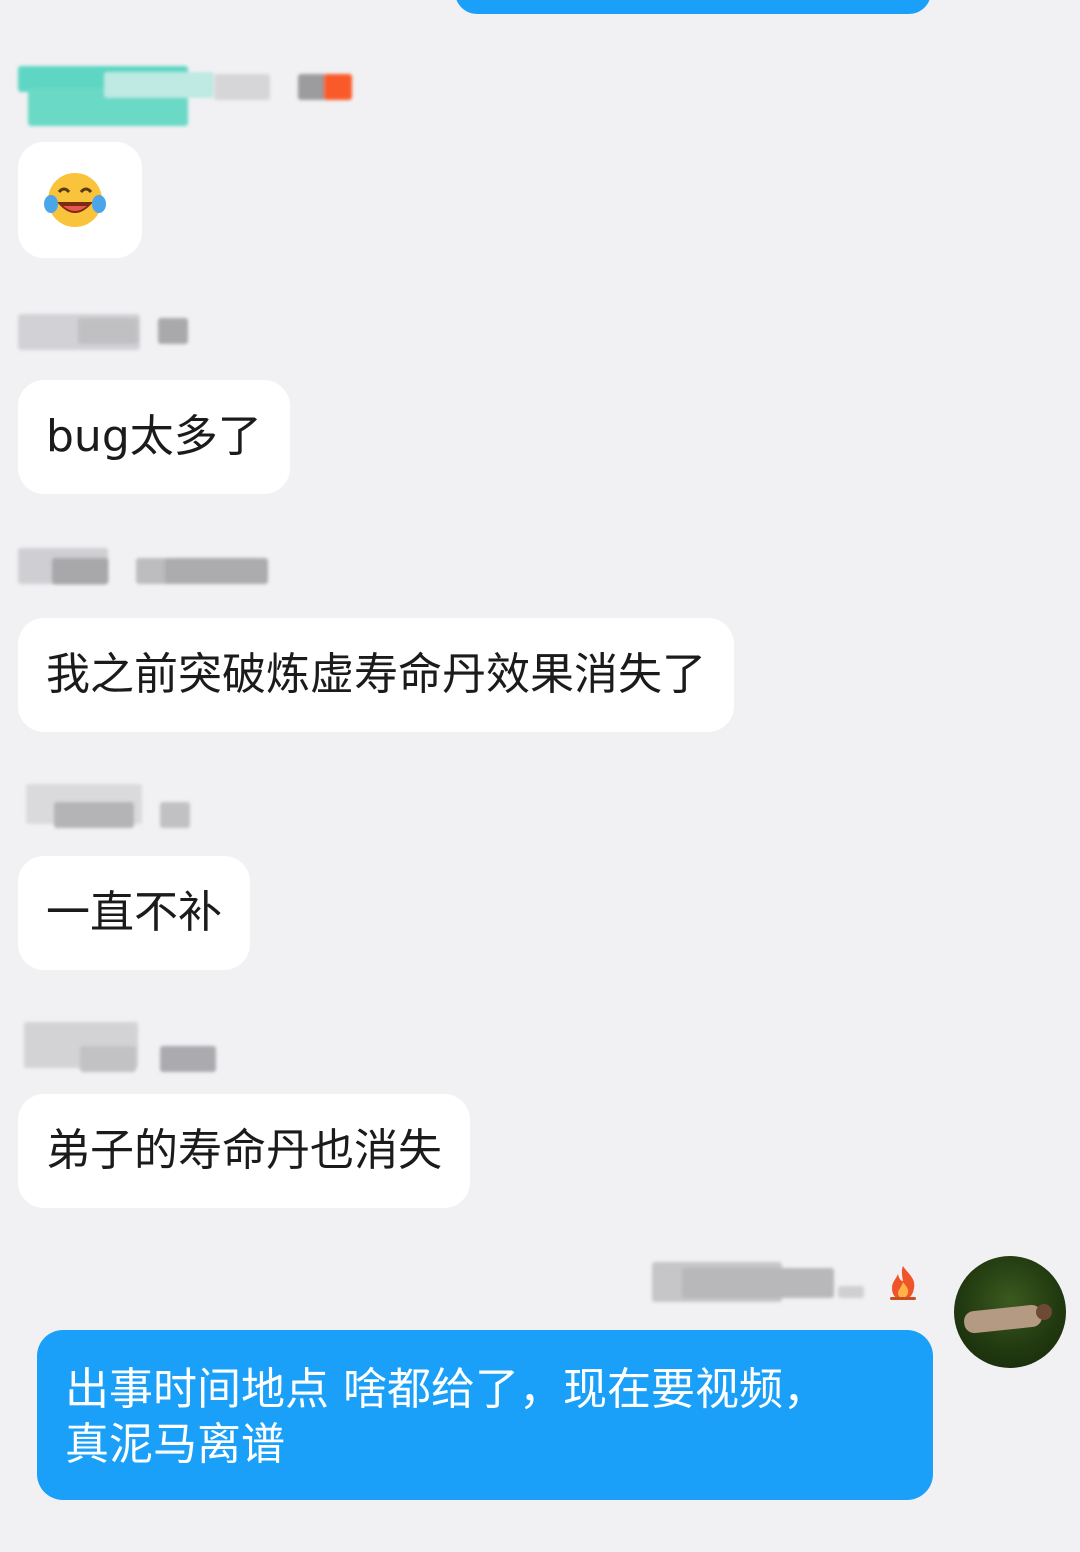 The width and height of the screenshot is (1080, 1552). Describe the element at coordinates (903, 1283) in the screenshot. I see `fire-icon` at that location.